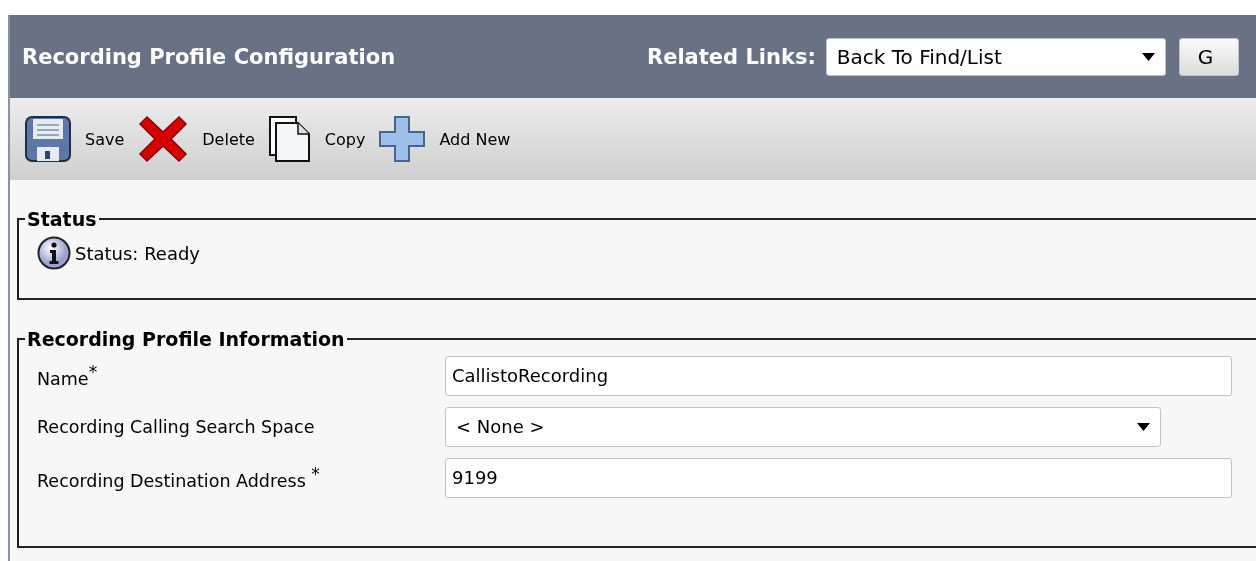 This screenshot has height=561, width=1256. What do you see at coordinates (731, 56) in the screenshot?
I see `related-links-label: Related Links:` at bounding box center [731, 56].